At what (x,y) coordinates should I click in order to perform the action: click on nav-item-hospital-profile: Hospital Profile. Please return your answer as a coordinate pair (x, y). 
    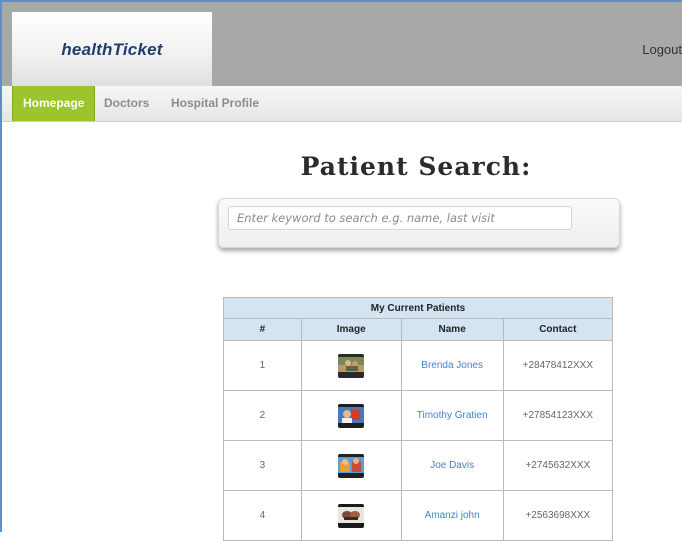
    Looking at the image, I should click on (215, 103).